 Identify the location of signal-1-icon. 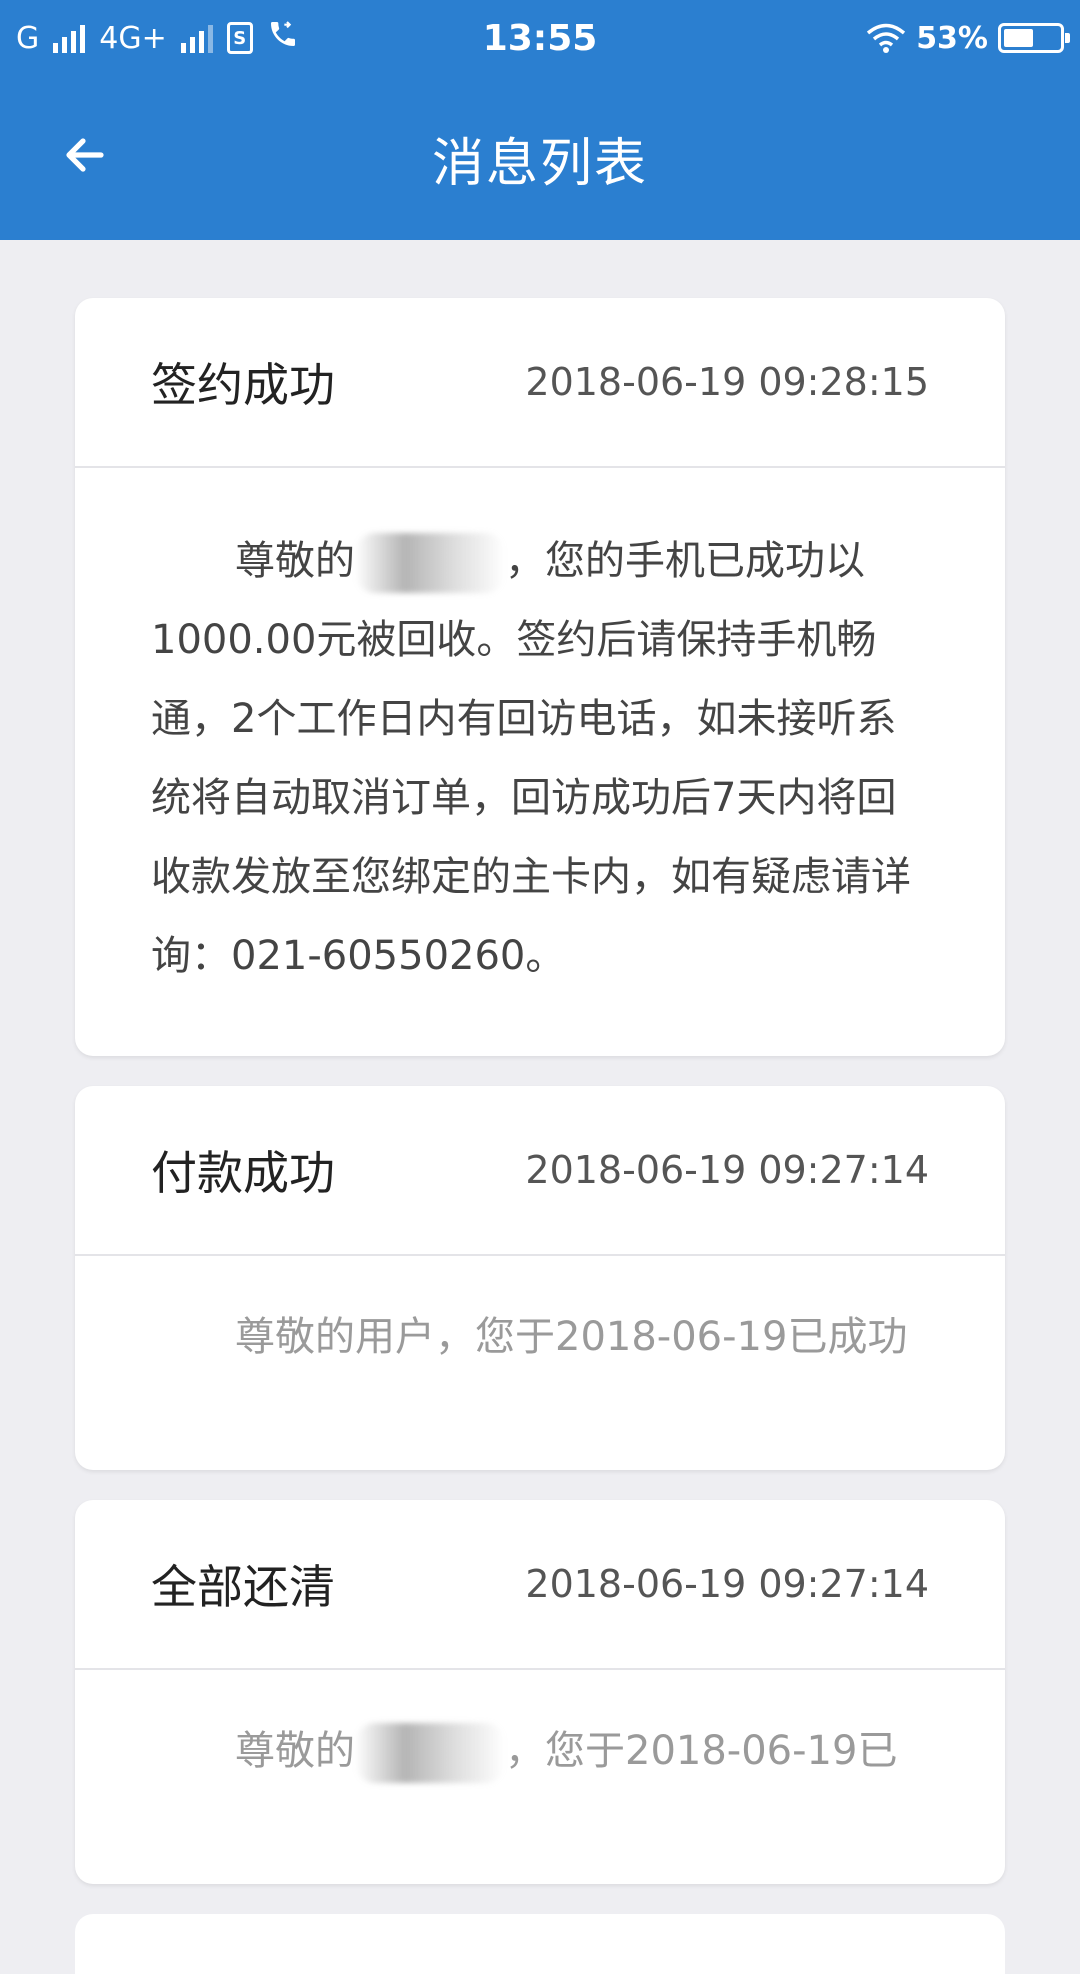
(69, 38).